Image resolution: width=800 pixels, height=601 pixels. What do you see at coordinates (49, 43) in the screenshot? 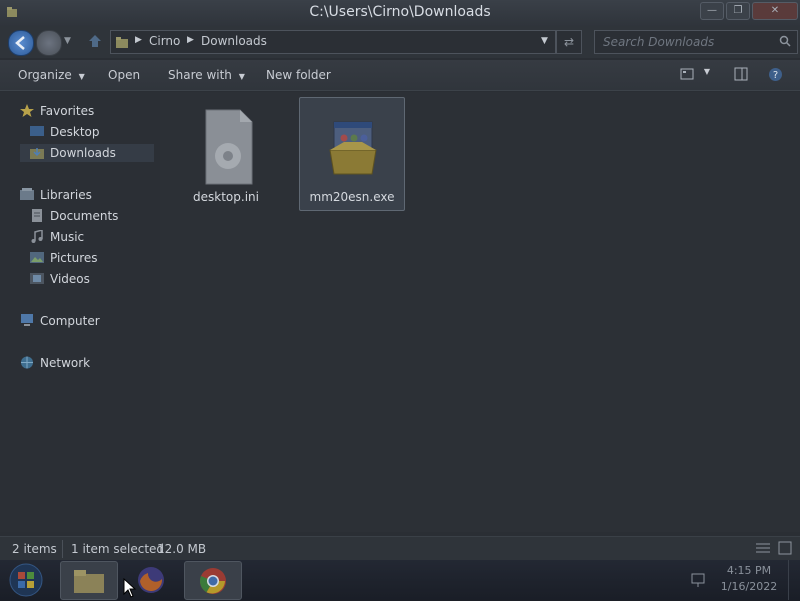
I see `forward-button` at bounding box center [49, 43].